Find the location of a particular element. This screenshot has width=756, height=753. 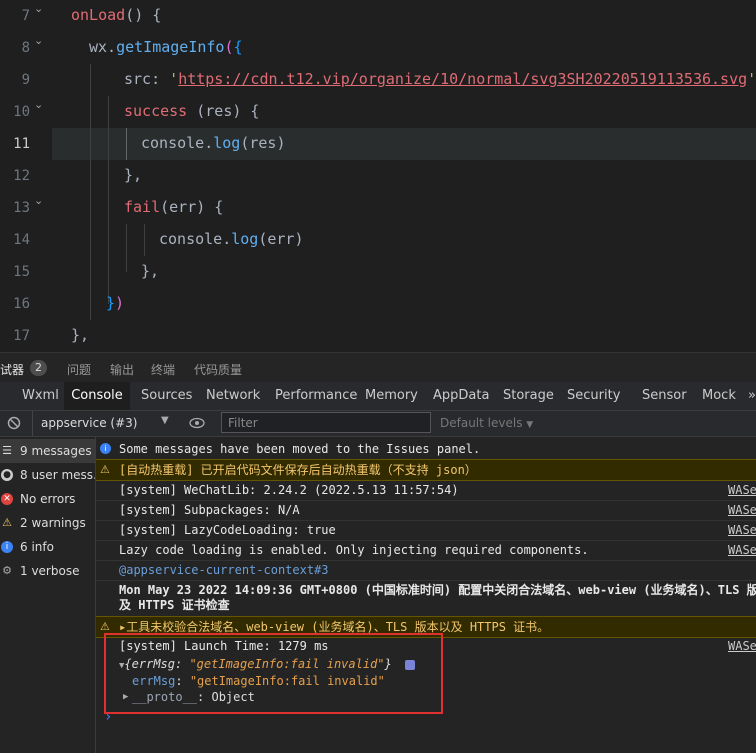

error-icon: ✕ is located at coordinates (7, 499).